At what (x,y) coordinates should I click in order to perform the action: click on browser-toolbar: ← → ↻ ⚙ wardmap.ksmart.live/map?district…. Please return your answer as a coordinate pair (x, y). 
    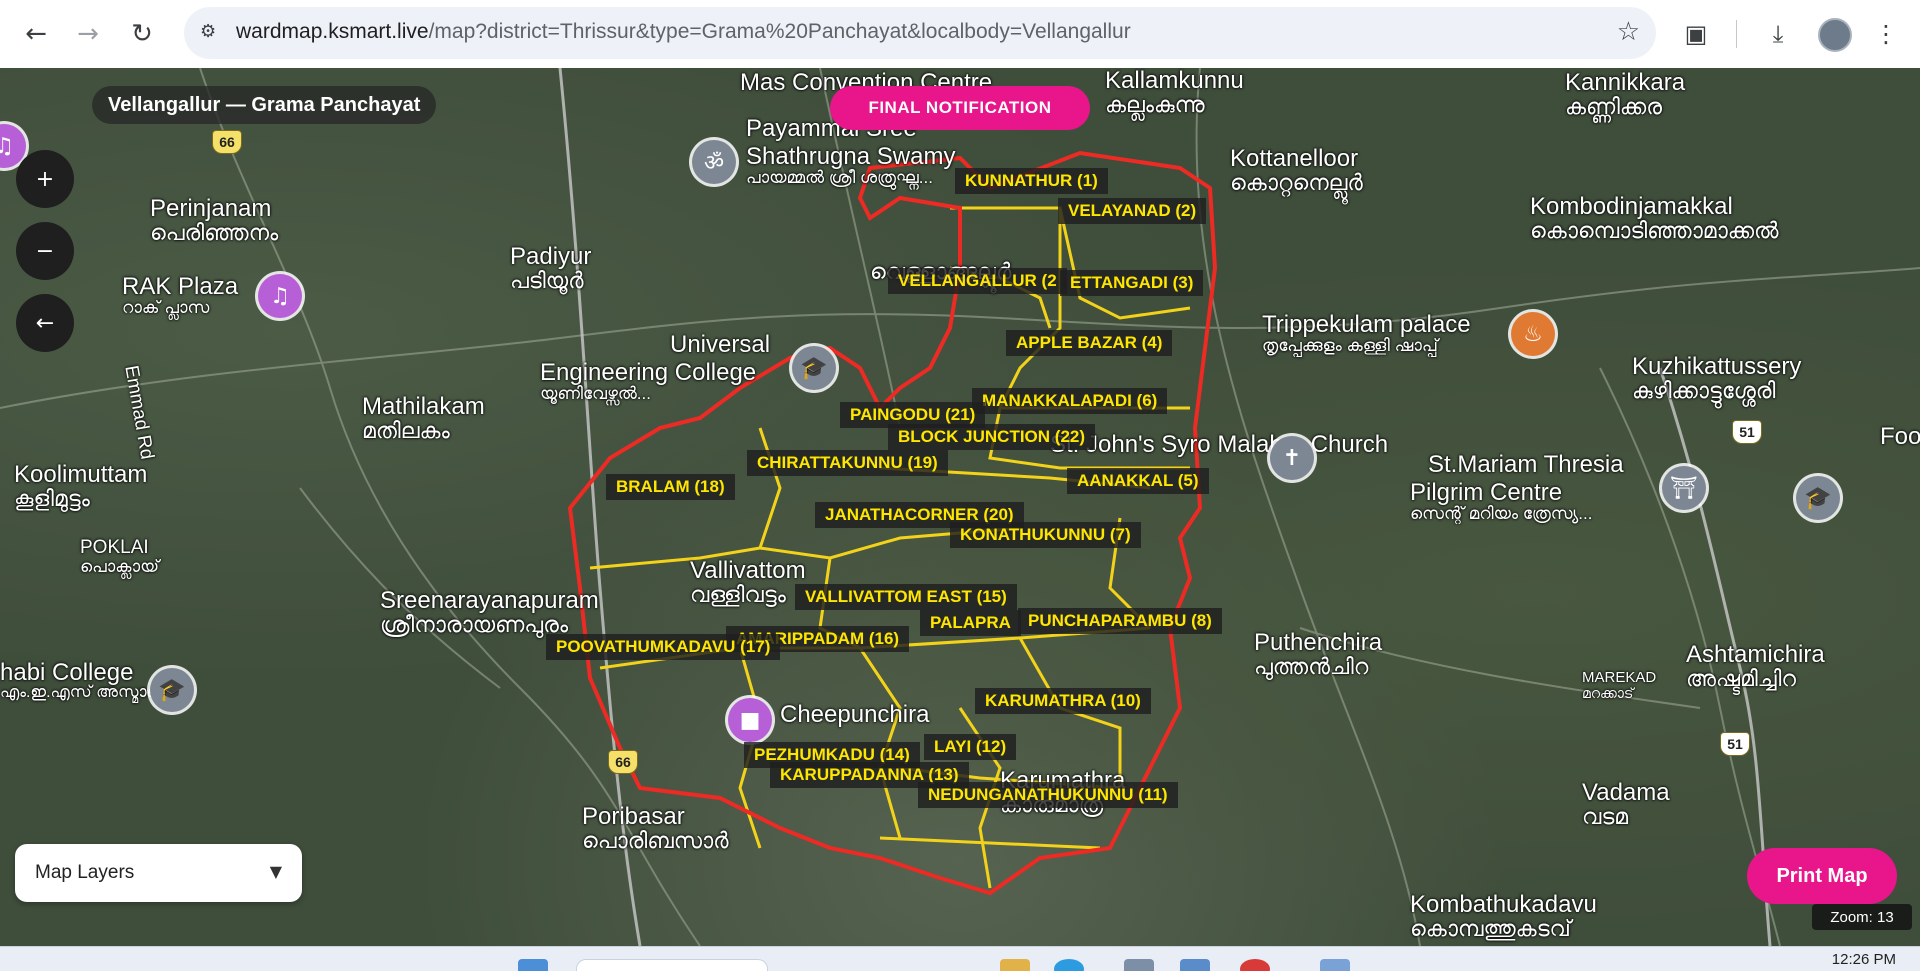
    Looking at the image, I should click on (960, 34).